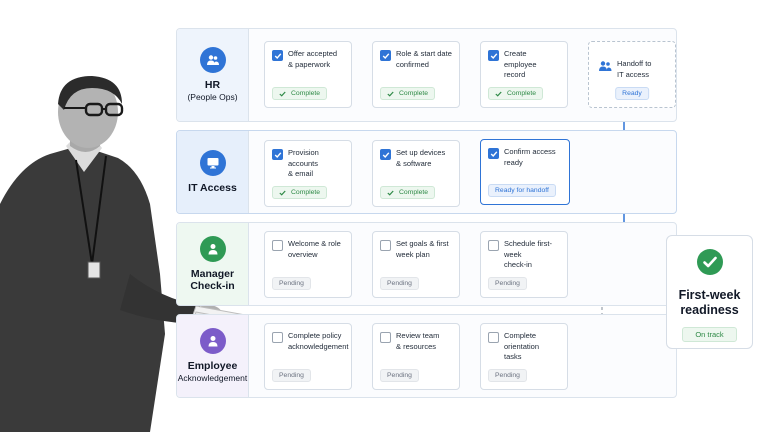 Image resolution: width=768 pixels, height=432 pixels. What do you see at coordinates (416, 346) in the screenshot?
I see `step-label-line2: & resources` at bounding box center [416, 346].